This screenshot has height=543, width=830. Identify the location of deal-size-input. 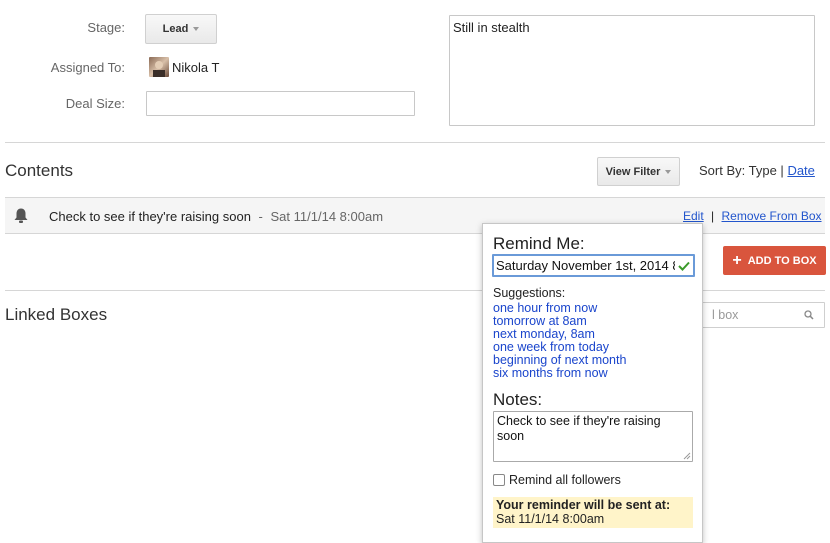
(280, 103).